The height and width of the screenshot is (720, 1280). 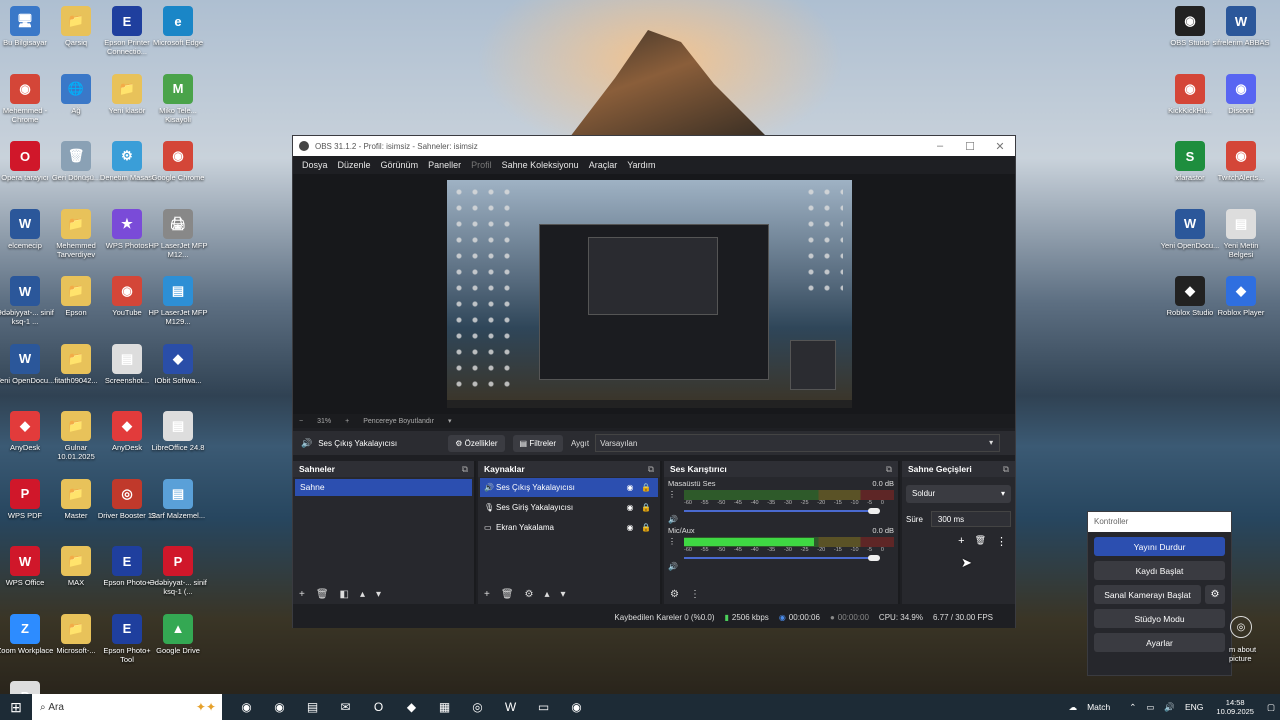 I want to click on menu-dosya: Dosya, so click(x=315, y=165).